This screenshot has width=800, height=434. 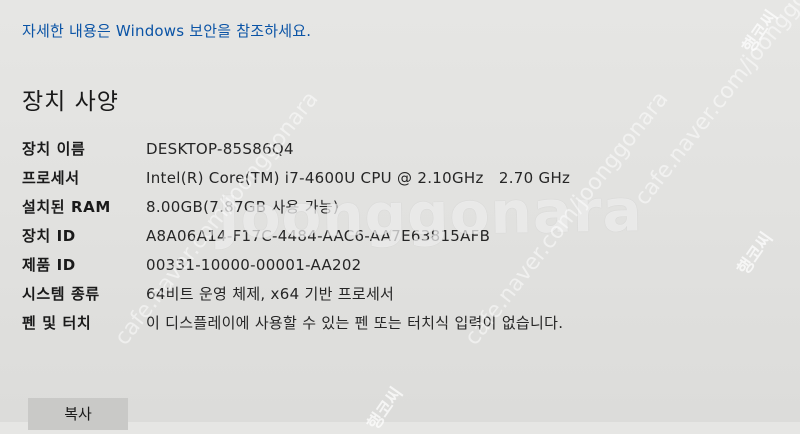 What do you see at coordinates (355, 323) in the screenshot?
I see `spec-value: 이 디스플레이에 사용할 수 있는 펜 또는 터치식 입력이 없습니다.` at bounding box center [355, 323].